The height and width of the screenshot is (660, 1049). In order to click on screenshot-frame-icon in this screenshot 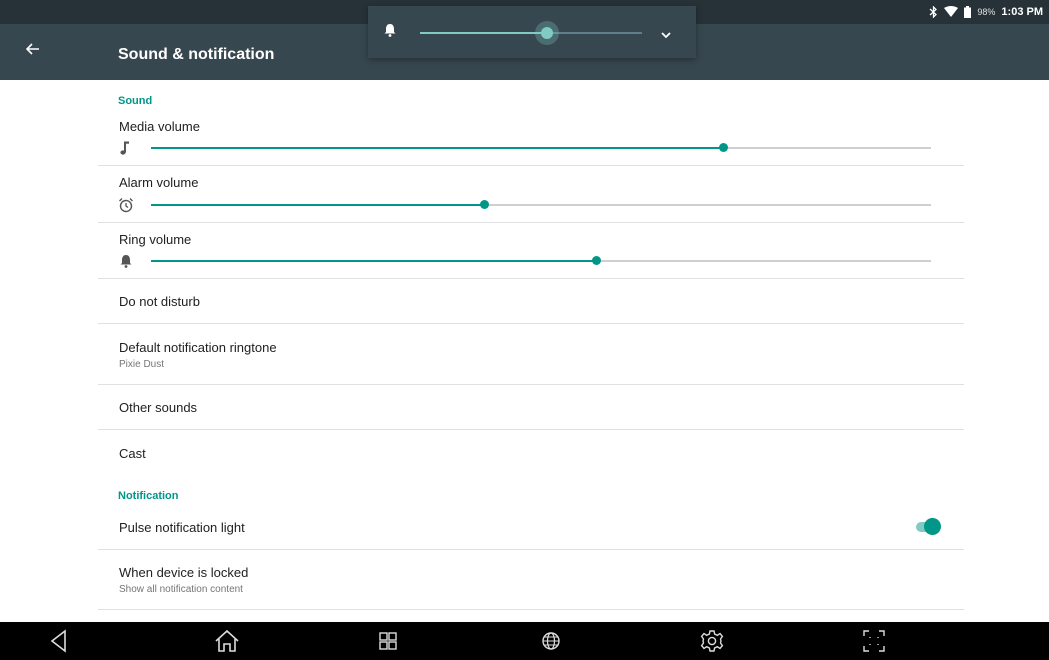, I will do `click(875, 641)`.